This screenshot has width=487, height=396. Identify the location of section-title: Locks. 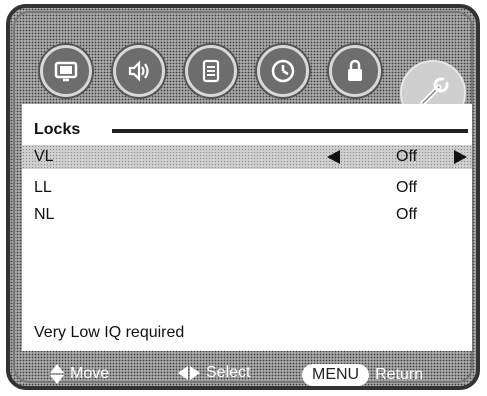
(57, 129).